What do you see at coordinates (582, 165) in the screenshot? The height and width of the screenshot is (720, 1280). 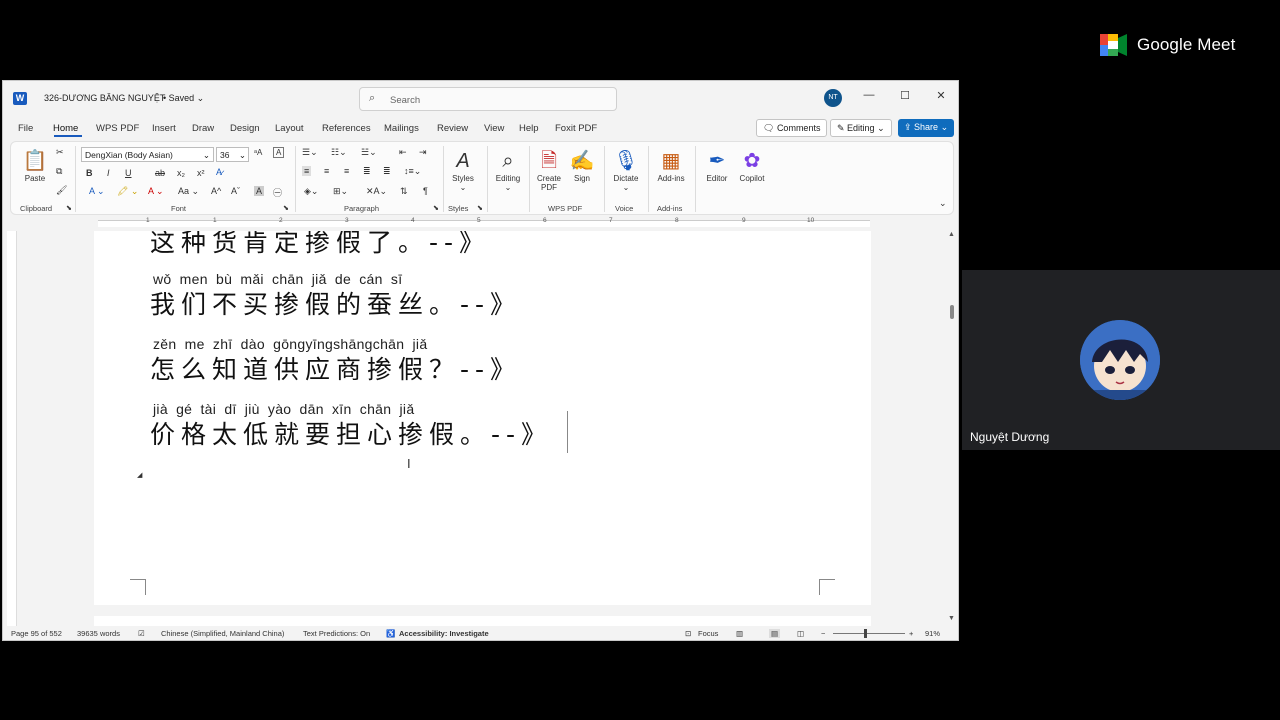 I see `sign-button: ✍ Sign` at bounding box center [582, 165].